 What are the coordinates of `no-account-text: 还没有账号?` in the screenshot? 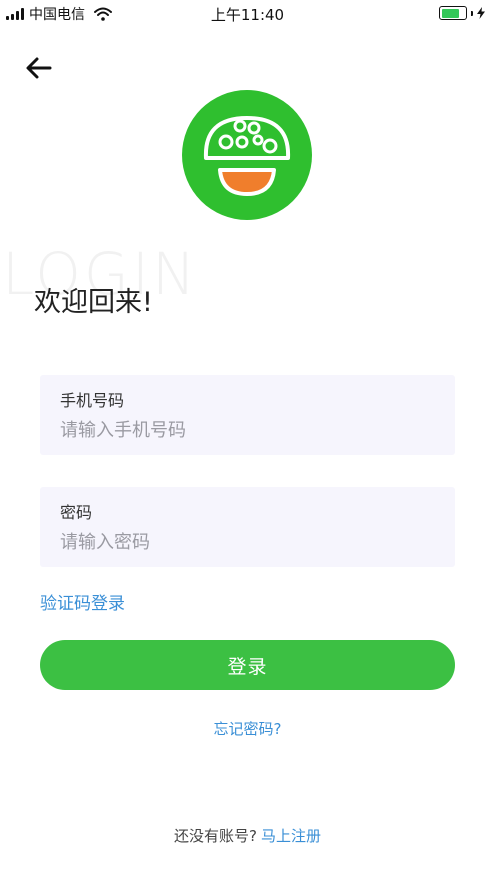 It's located at (215, 836).